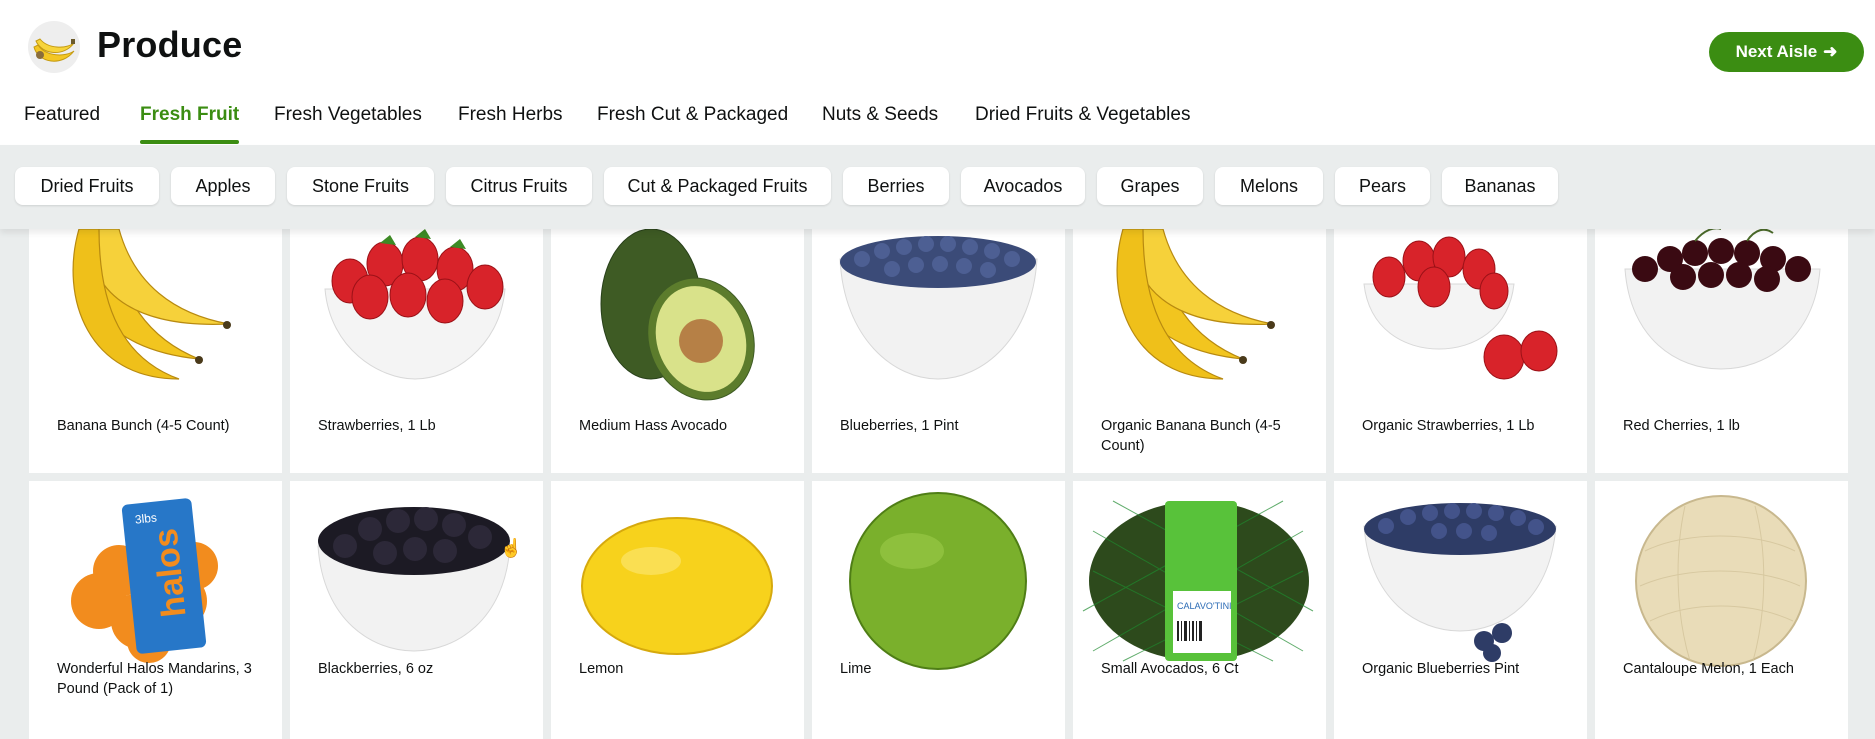 The width and height of the screenshot is (1875, 739). What do you see at coordinates (1082, 124) in the screenshot?
I see `tab-dried-fruits-vegetables: Dried Fruits & Vegetables` at bounding box center [1082, 124].